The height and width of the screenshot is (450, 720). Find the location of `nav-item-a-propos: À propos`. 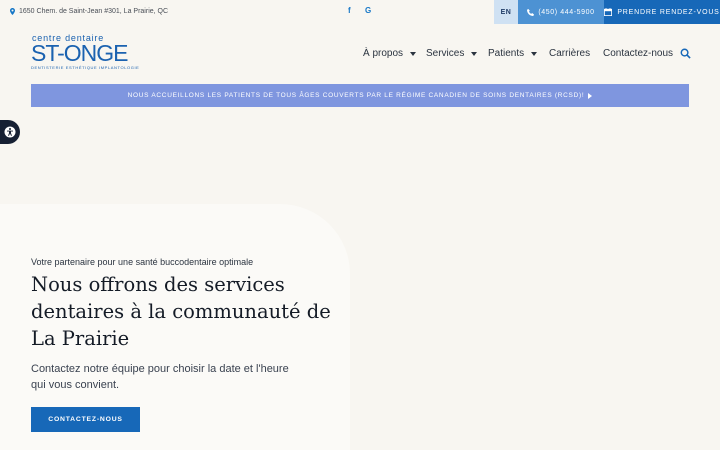

nav-item-a-propos: À propos is located at coordinates (390, 53).